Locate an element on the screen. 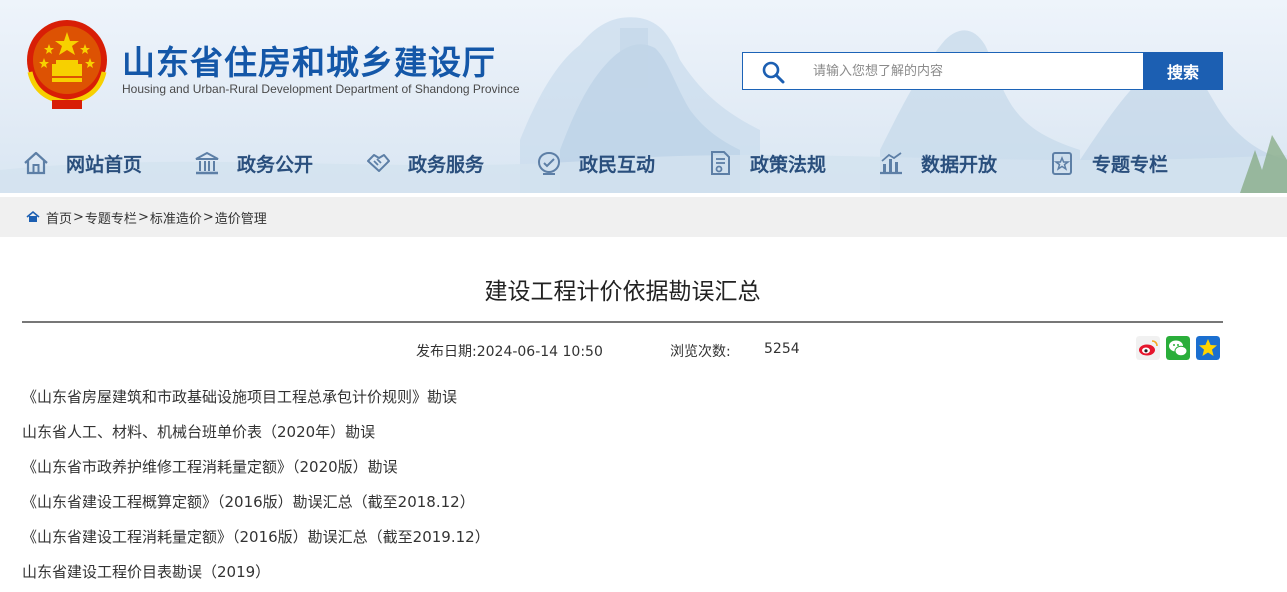 This screenshot has width=1287, height=592. document-link: 《山东省建设工程消耗量定额》（2016版）勘误汇总（截至2019.12） is located at coordinates (256, 539).